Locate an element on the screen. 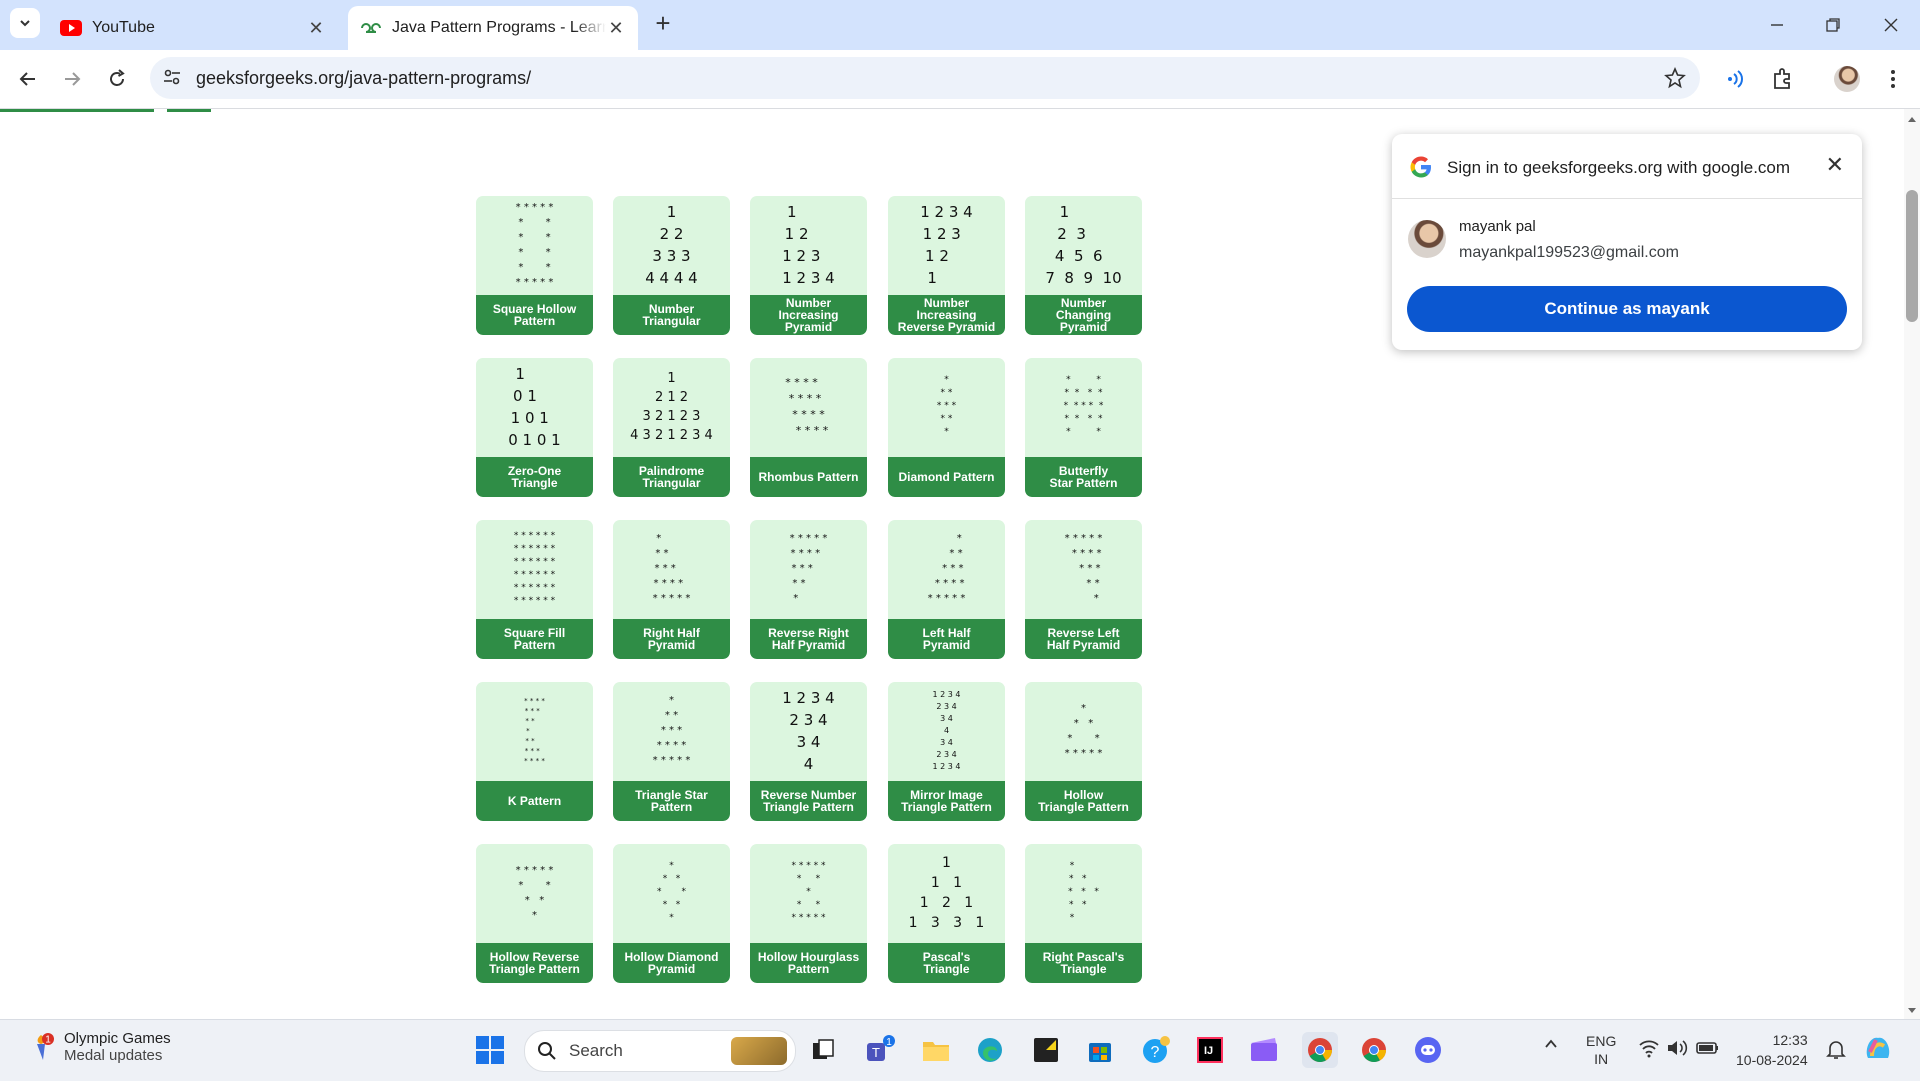  help-icon: ? is located at coordinates (1156, 1050).